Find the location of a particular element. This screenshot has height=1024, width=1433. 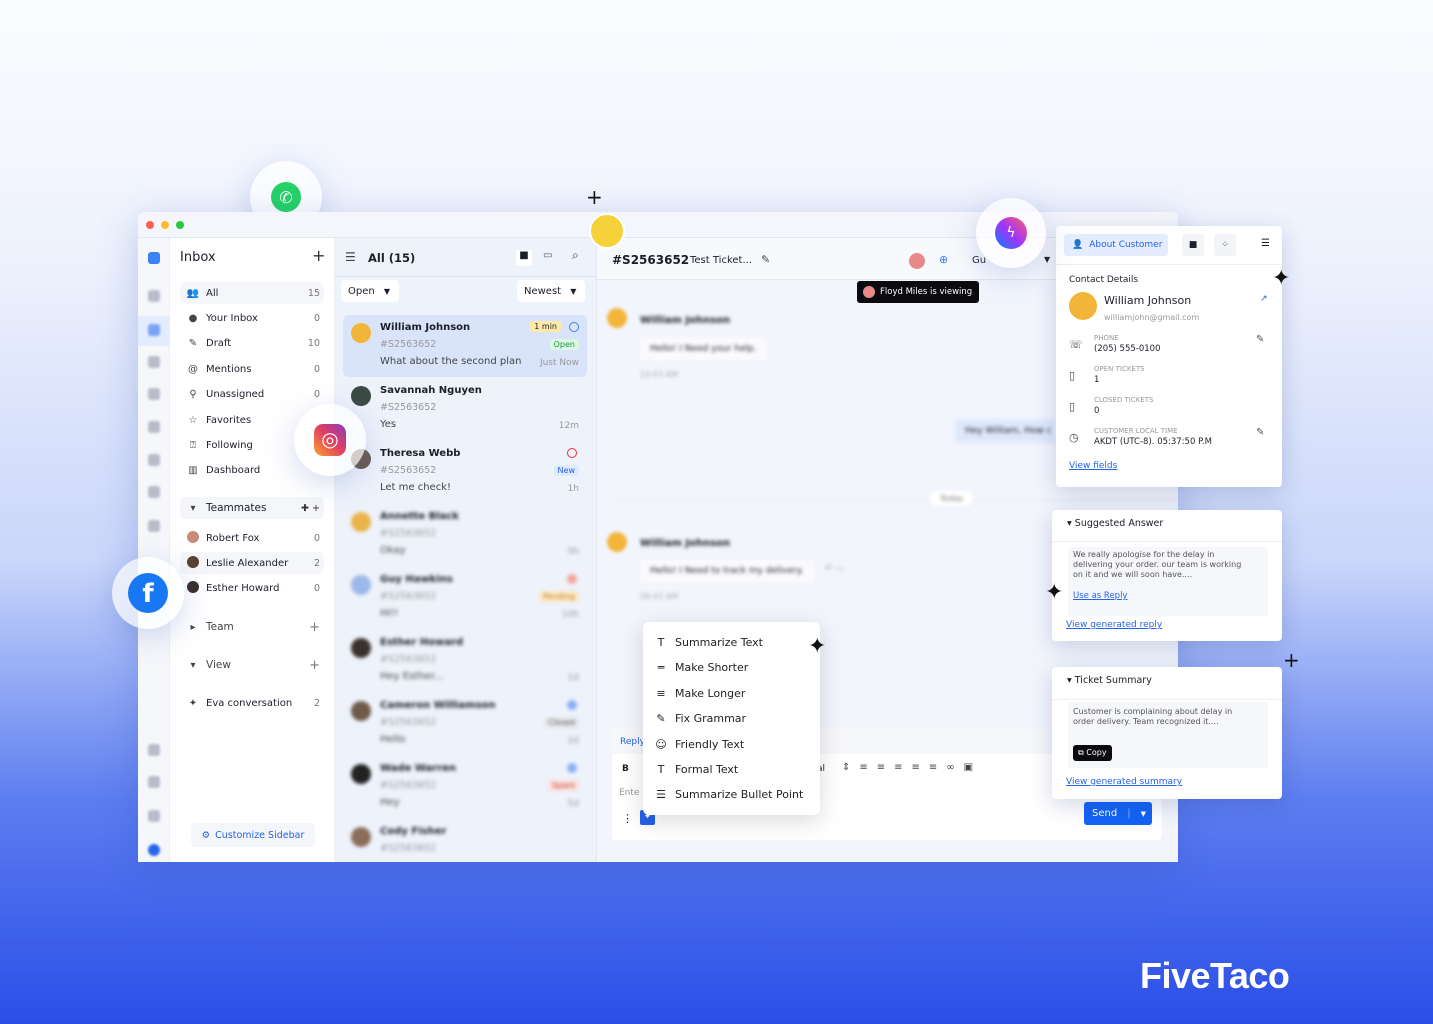

eva-conversation-item: ✦ Eva conversation 2 is located at coordinates (252, 703).